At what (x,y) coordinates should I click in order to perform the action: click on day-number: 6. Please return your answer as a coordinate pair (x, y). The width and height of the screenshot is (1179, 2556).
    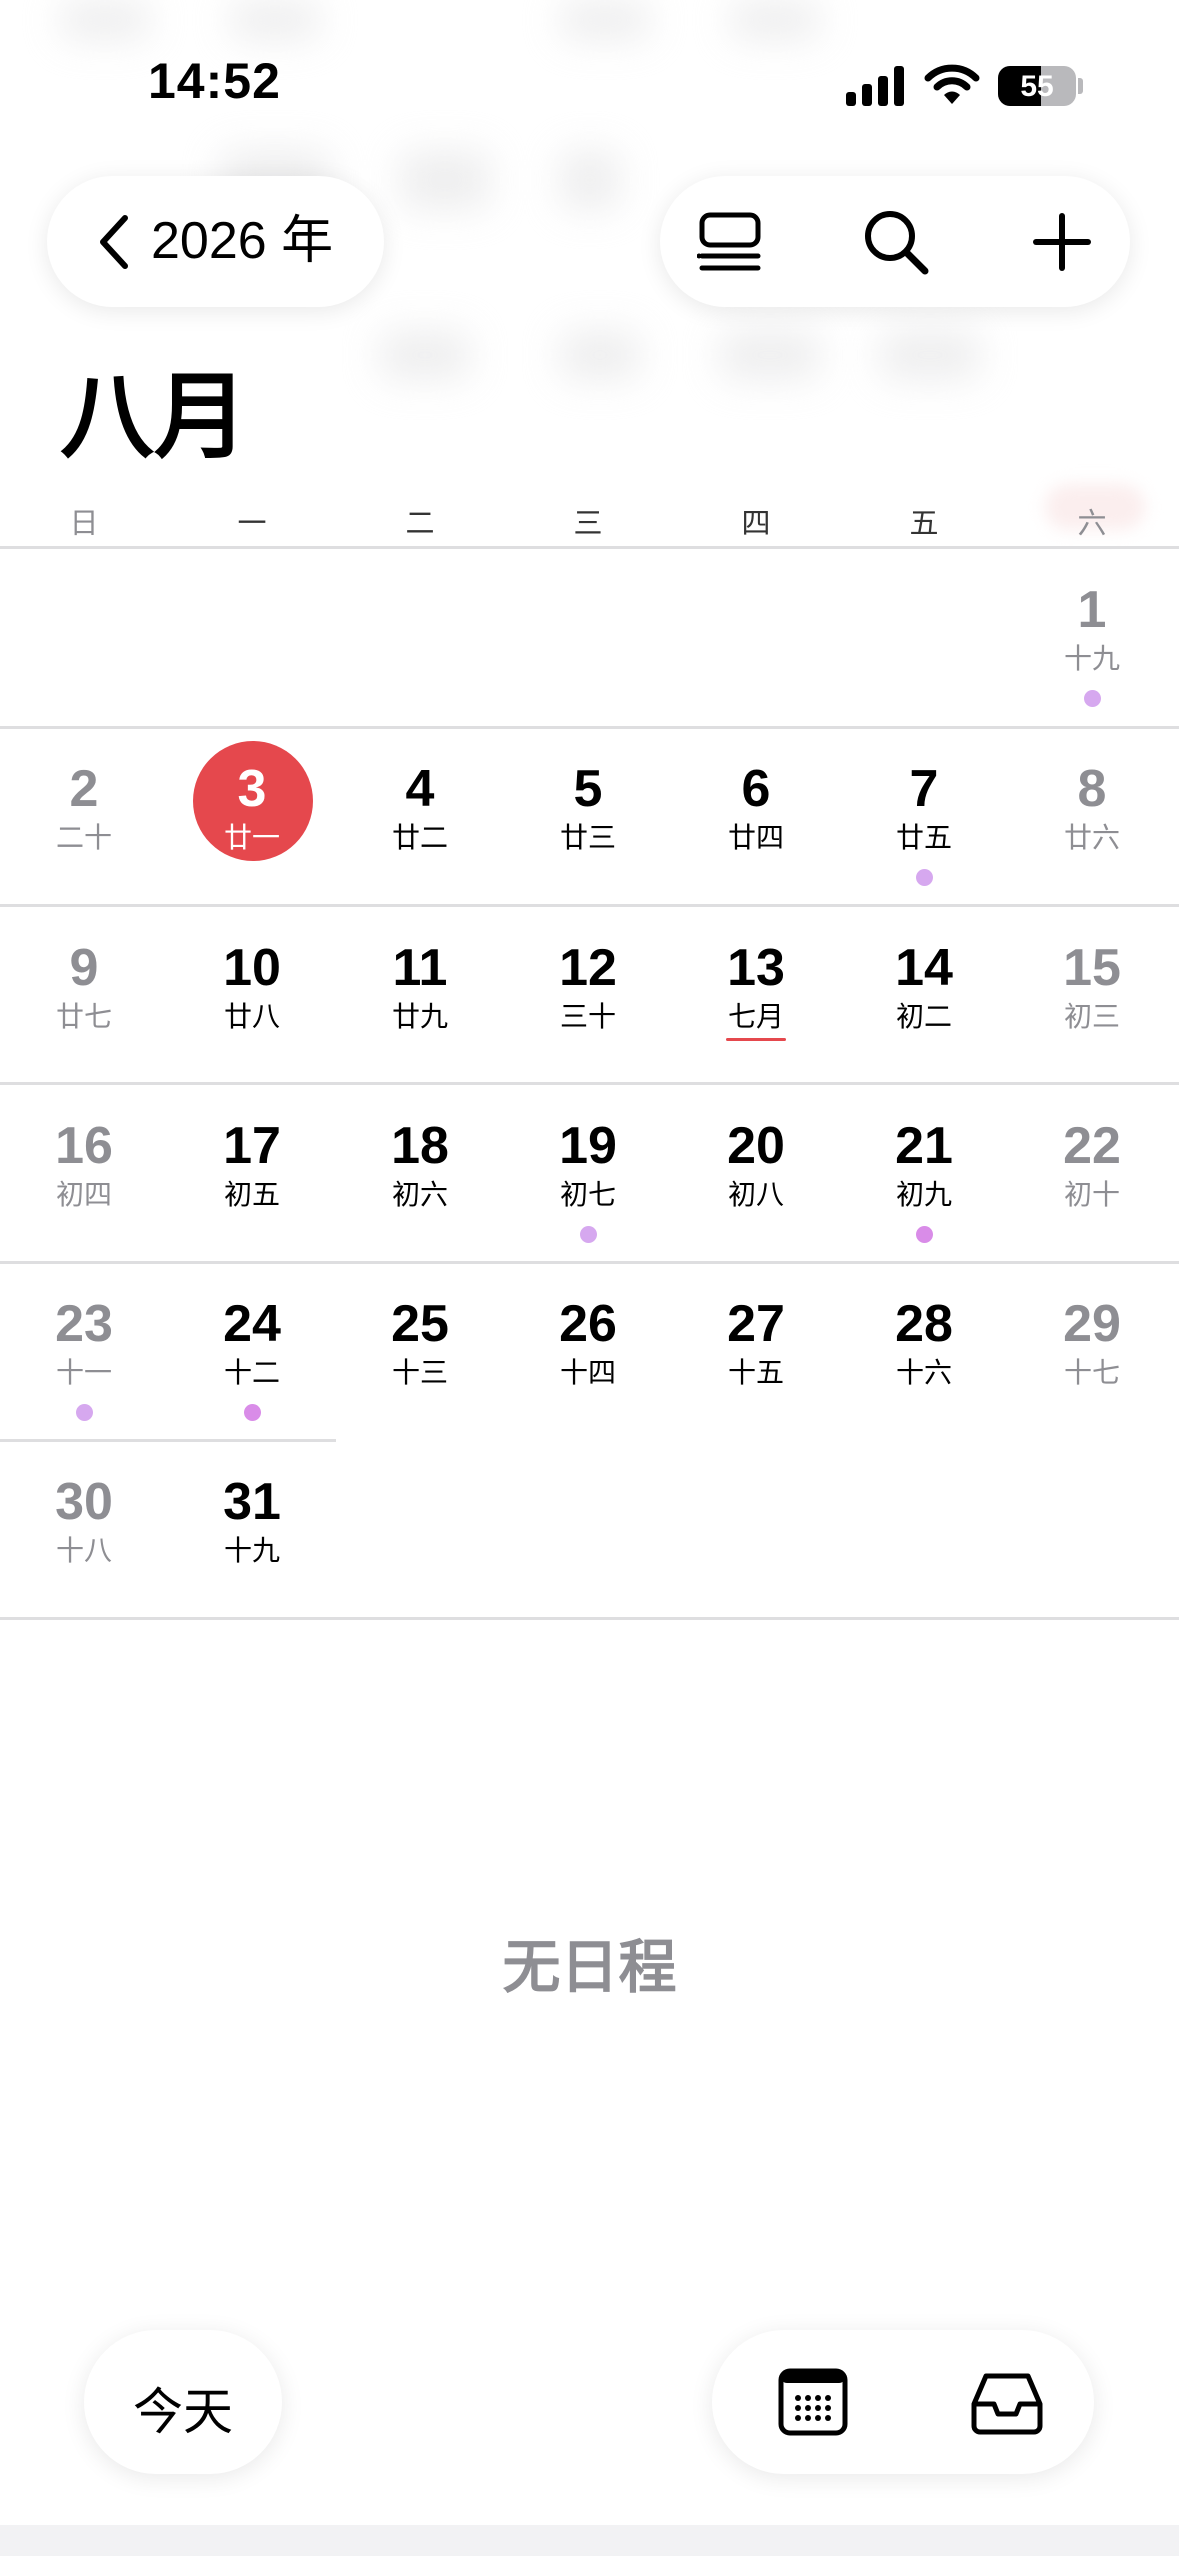
    Looking at the image, I should click on (756, 789).